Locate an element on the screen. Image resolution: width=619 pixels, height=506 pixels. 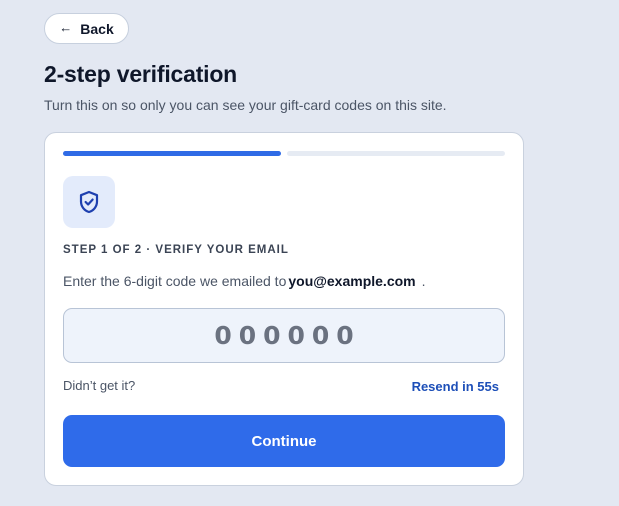
instruction-prefix: Enter the 6-digit code we emailed to is located at coordinates (175, 281).